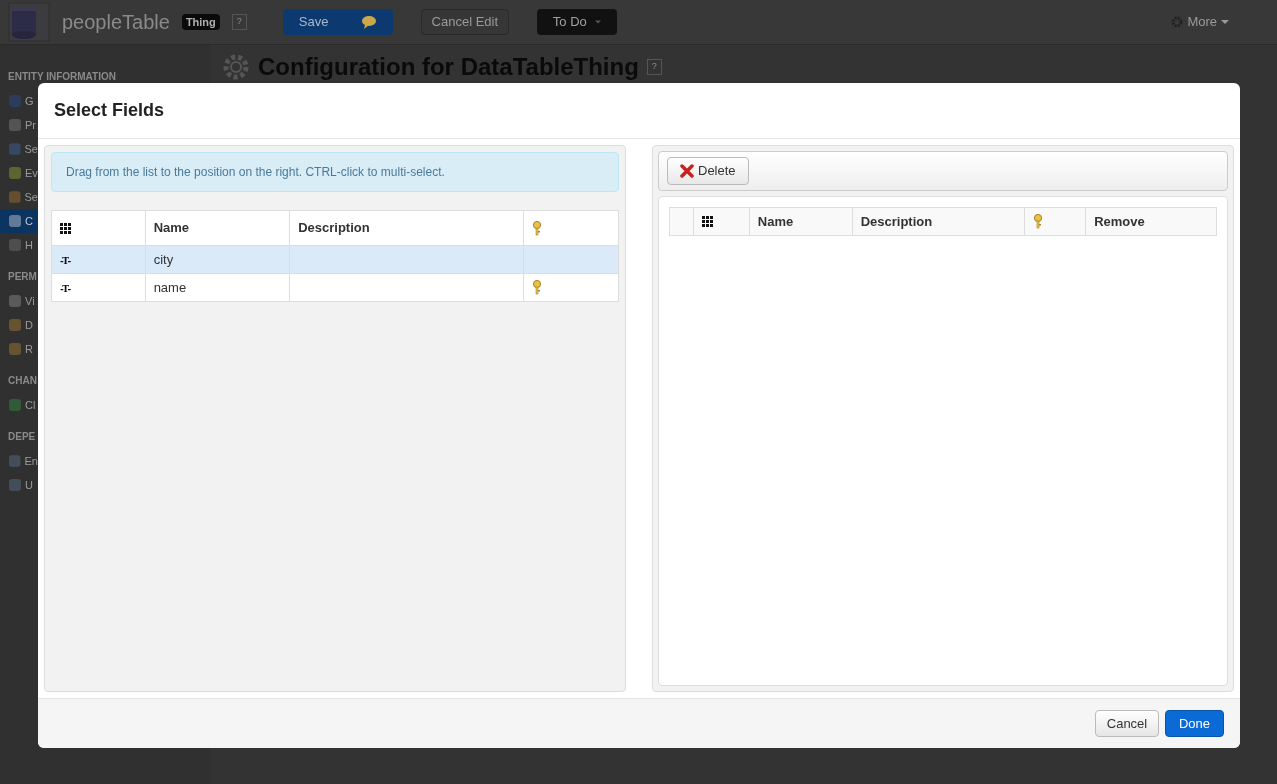 This screenshot has height=784, width=1277. What do you see at coordinates (163, 259) in the screenshot?
I see `table-cell: city` at bounding box center [163, 259].